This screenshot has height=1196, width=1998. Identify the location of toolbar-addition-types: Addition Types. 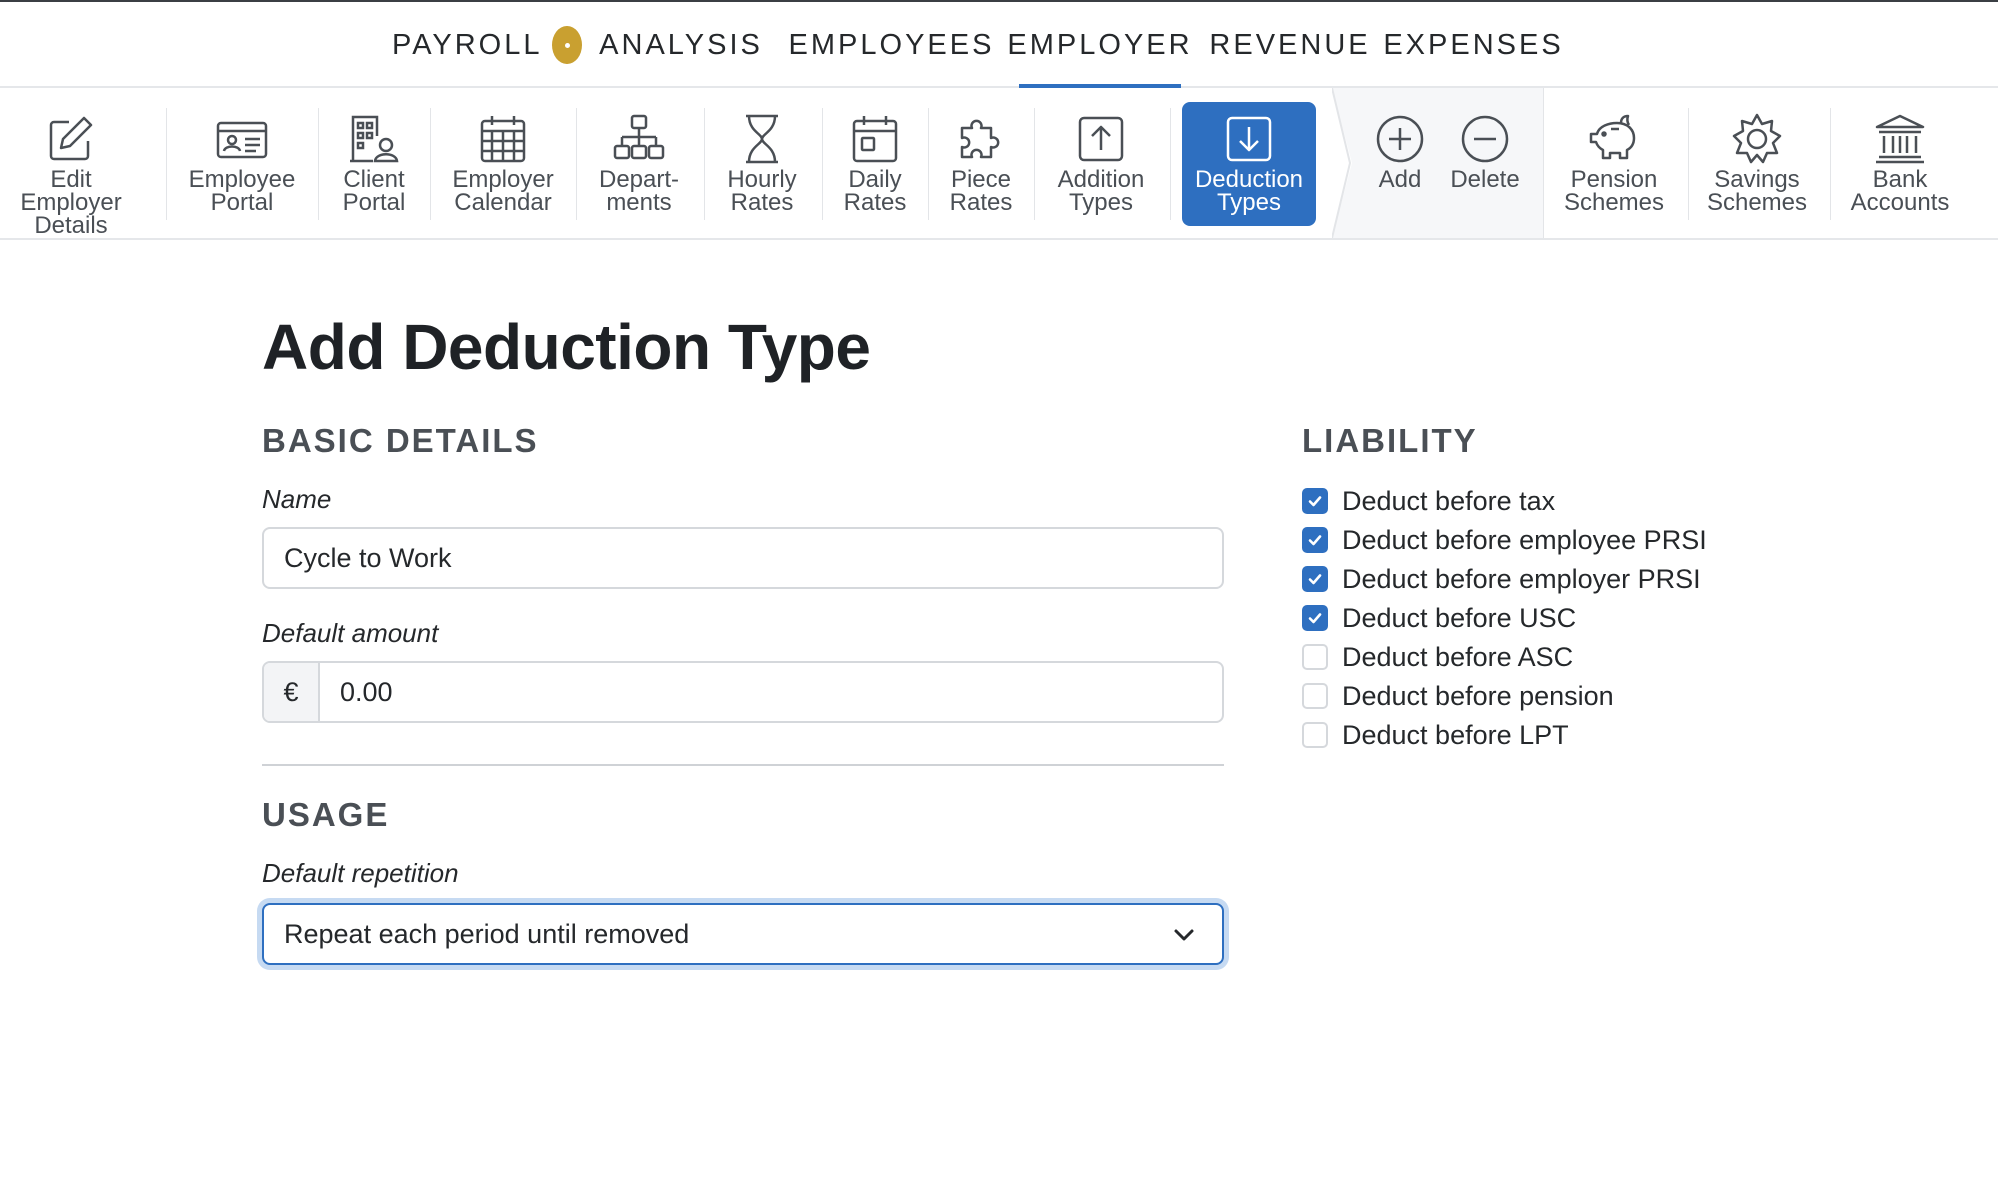
(1101, 163).